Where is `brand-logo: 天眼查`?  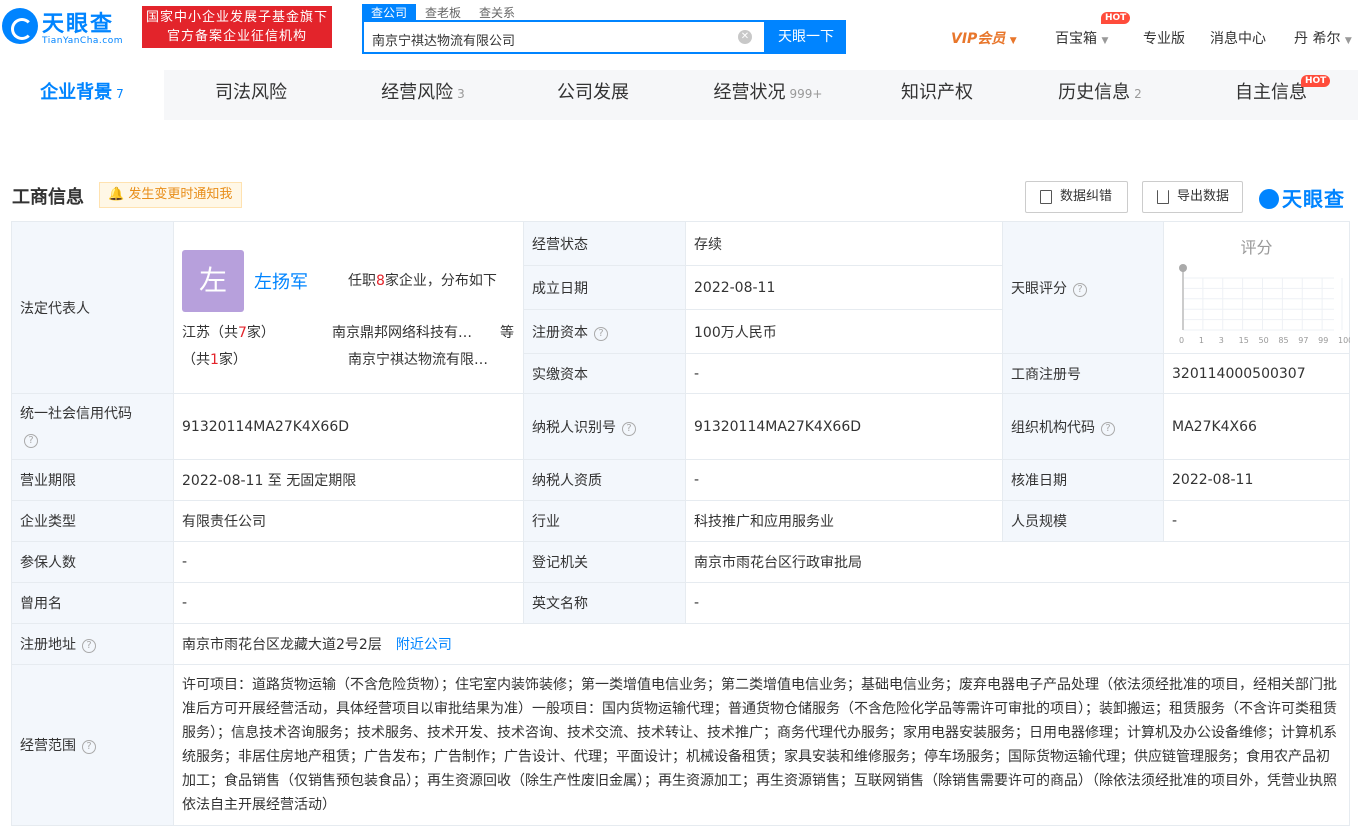
brand-logo: 天眼查 is located at coordinates (1302, 197).